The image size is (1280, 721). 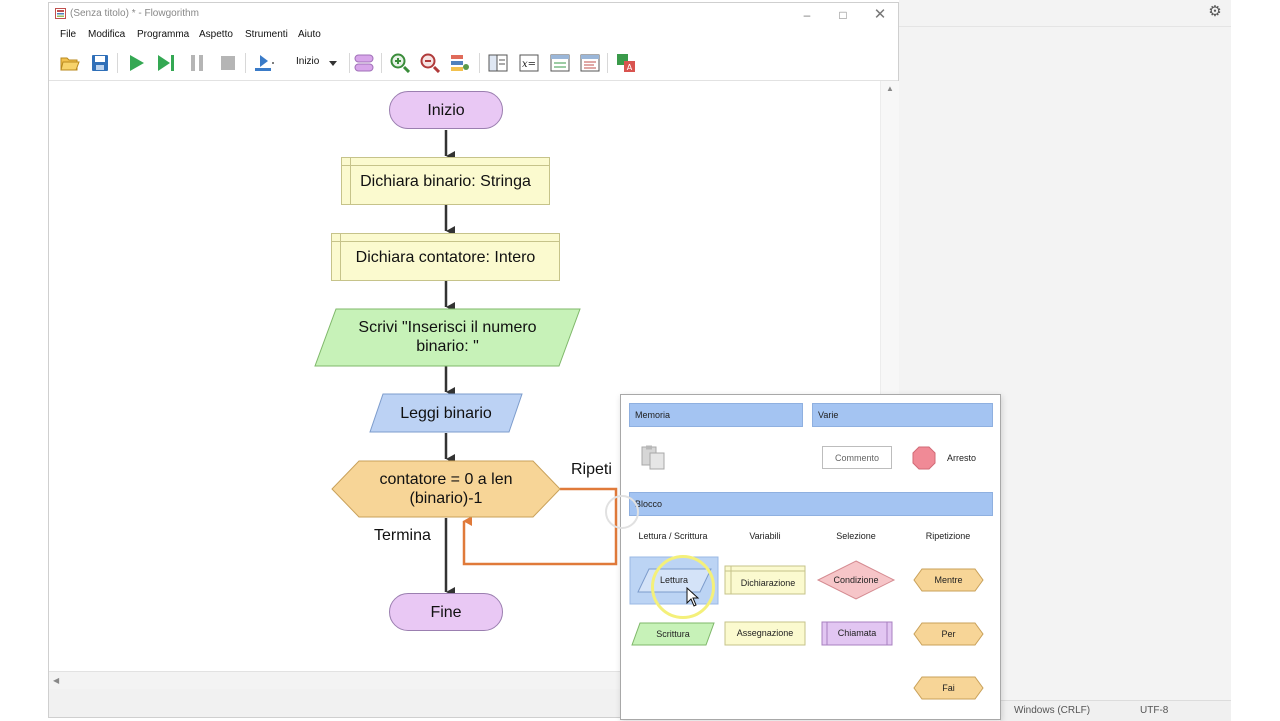 I want to click on toolbar: Inizio x= A, so click(x=473, y=63).